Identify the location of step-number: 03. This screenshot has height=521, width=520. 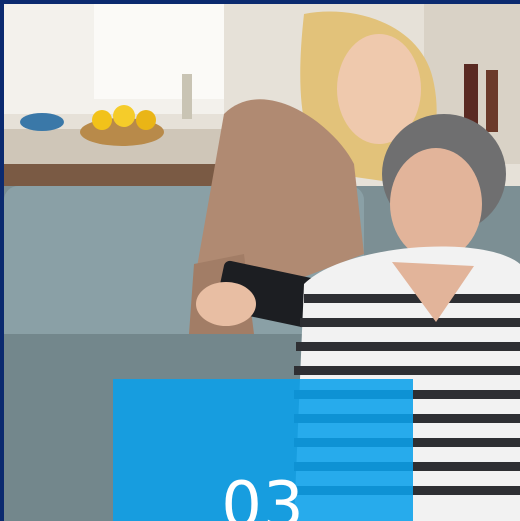
(263, 495).